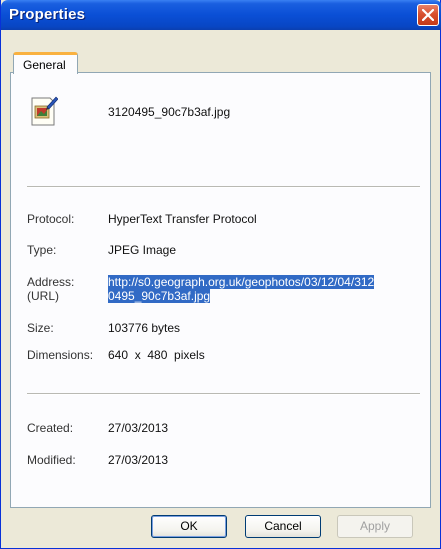 The height and width of the screenshot is (549, 441). I want to click on dimensions-label: Dimensions:, so click(60, 355).